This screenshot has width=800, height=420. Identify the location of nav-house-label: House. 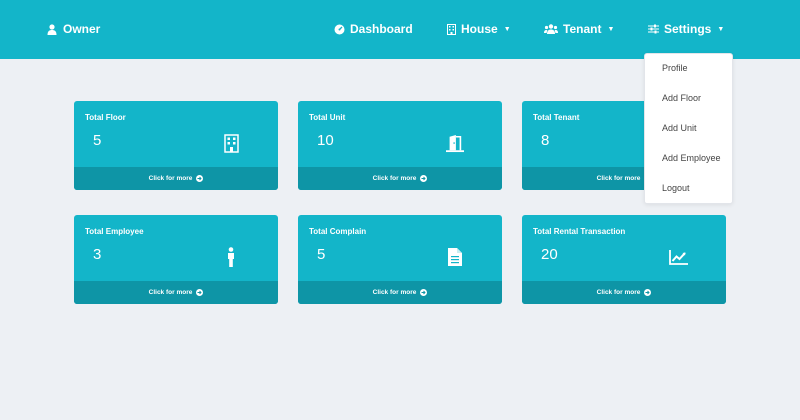
(479, 29).